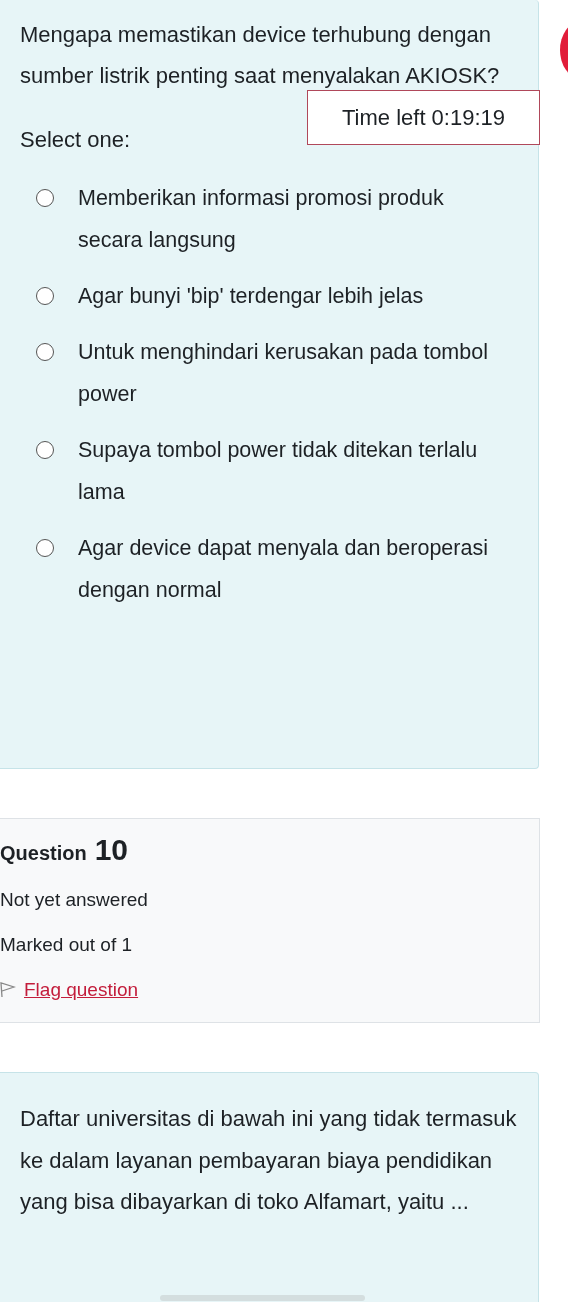 The height and width of the screenshot is (1302, 568). Describe the element at coordinates (67, 945) in the screenshot. I see `marks-text: Marked out of 1` at that location.